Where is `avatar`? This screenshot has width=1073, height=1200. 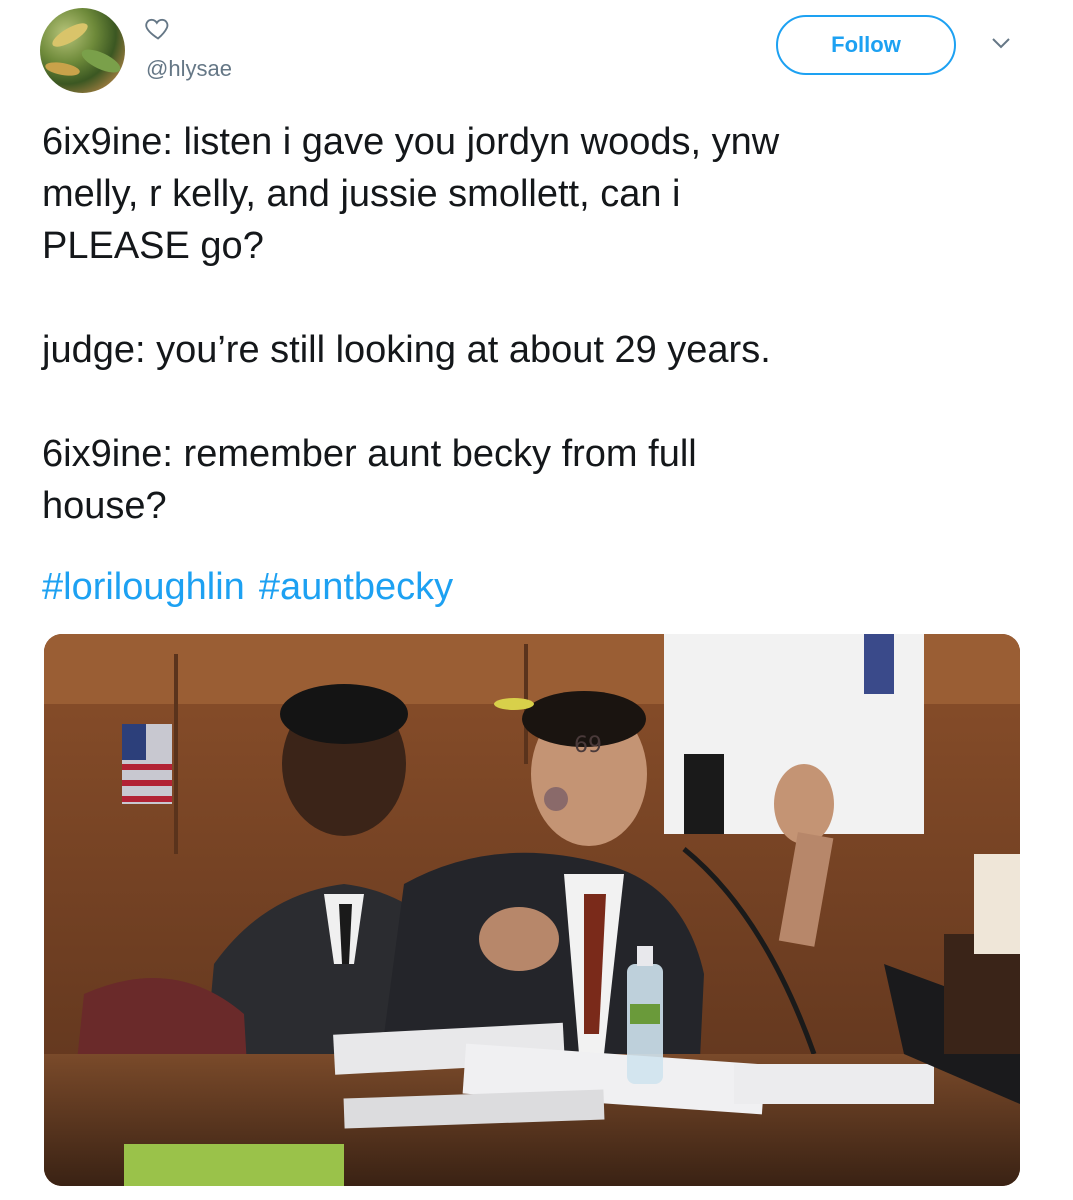 avatar is located at coordinates (82, 50).